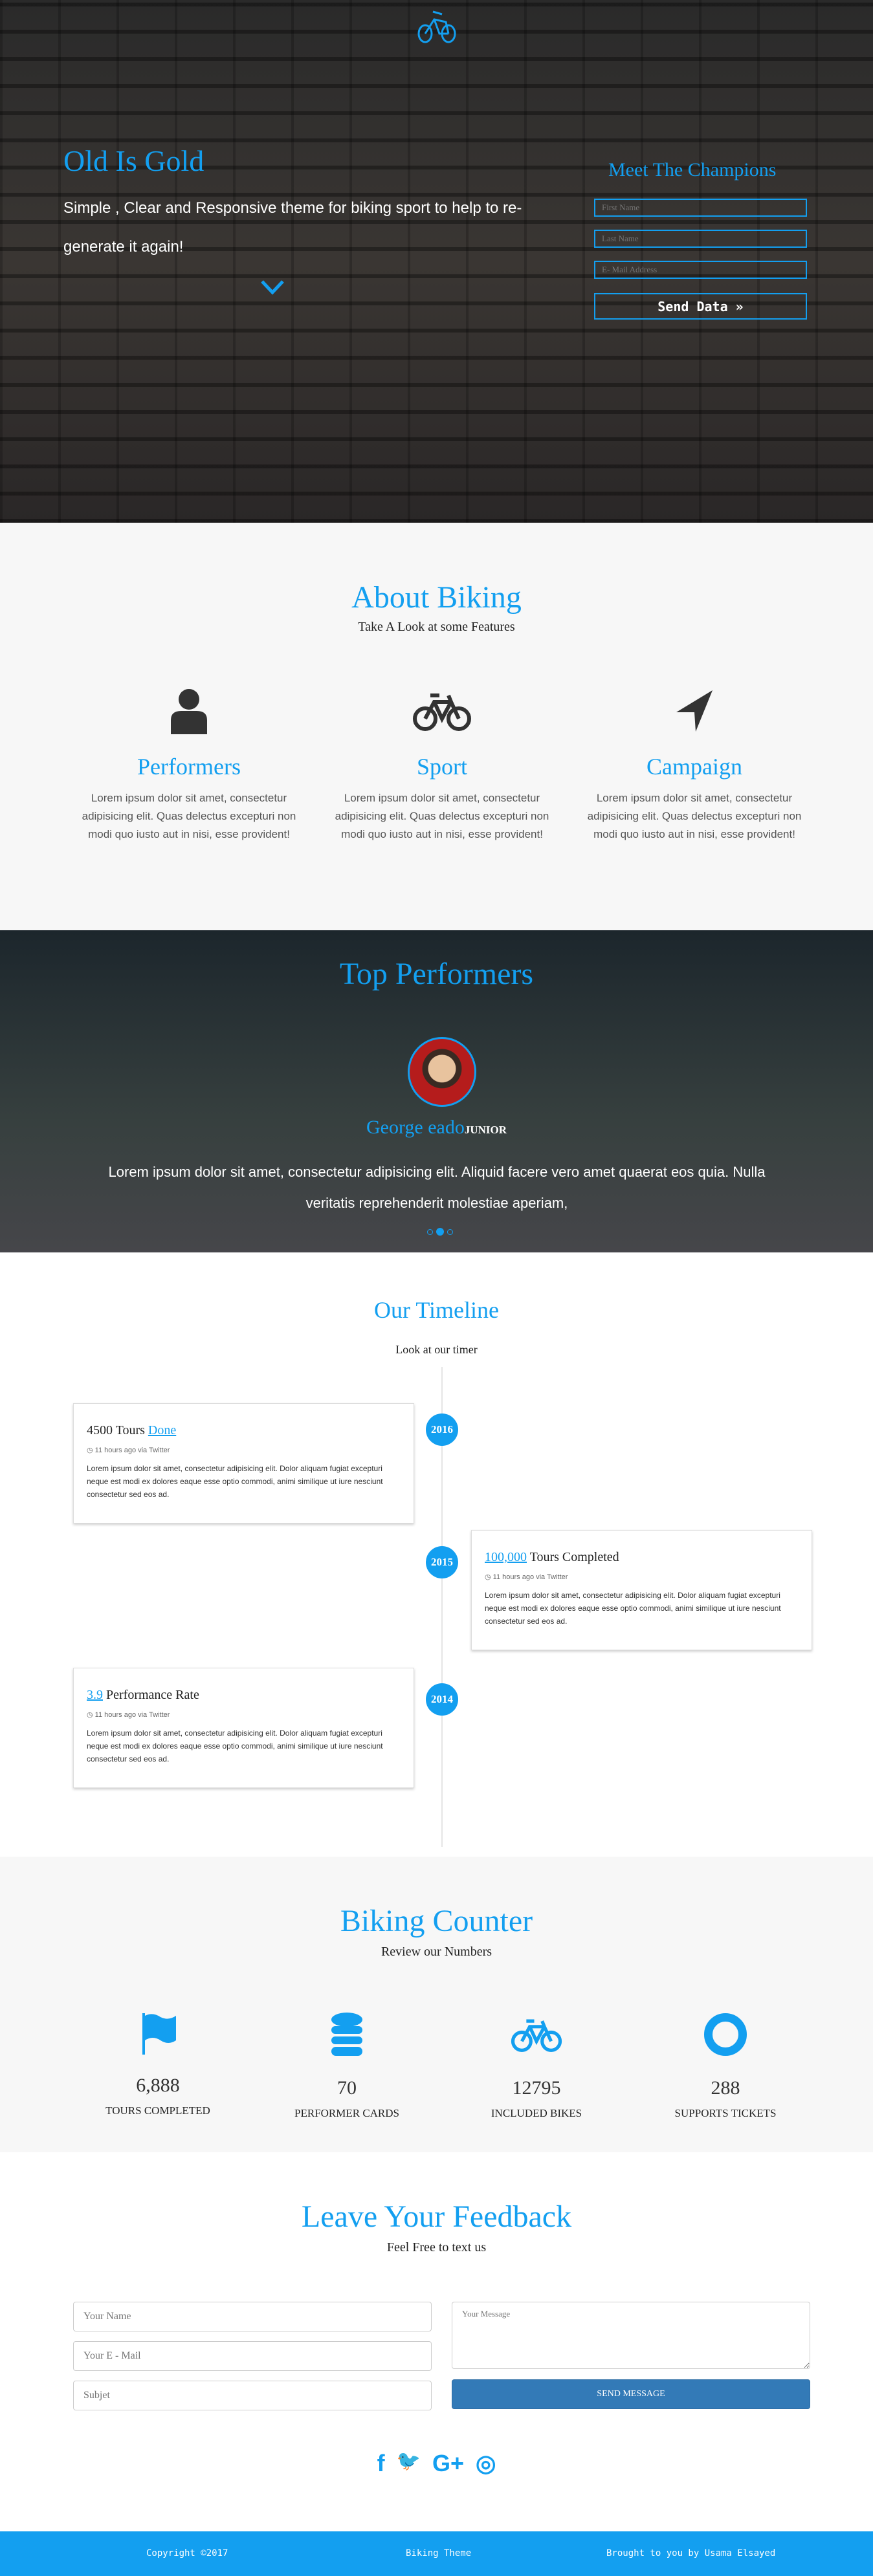 The width and height of the screenshot is (873, 2576). Describe the element at coordinates (642, 1557) in the screenshot. I see `timeline-card-title: 100,000 Tours Completed` at that location.